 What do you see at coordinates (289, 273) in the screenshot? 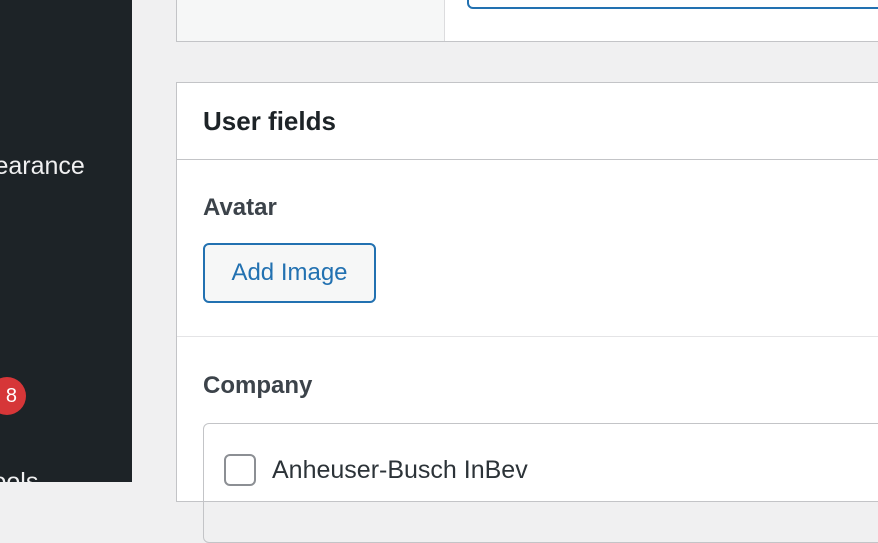
I see `add-image-button: Add Image` at bounding box center [289, 273].